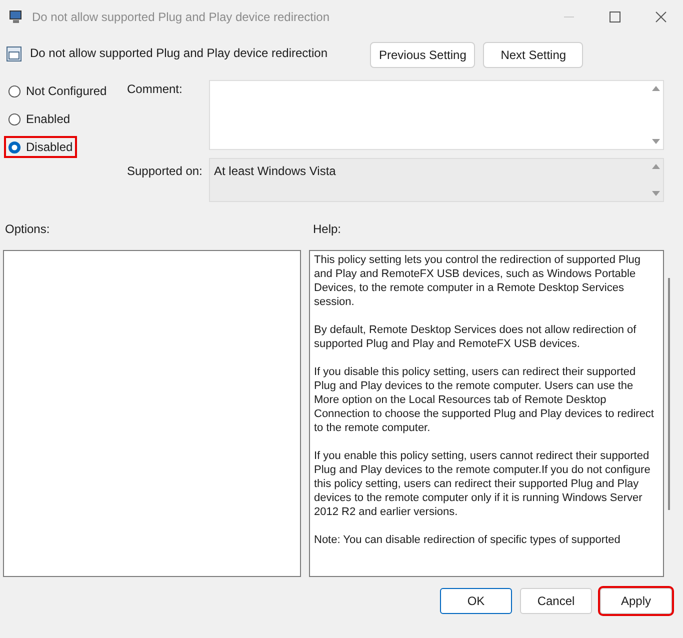 Image resolution: width=683 pixels, height=638 pixels. What do you see at coordinates (155, 89) in the screenshot?
I see `comment-label: Comment:` at bounding box center [155, 89].